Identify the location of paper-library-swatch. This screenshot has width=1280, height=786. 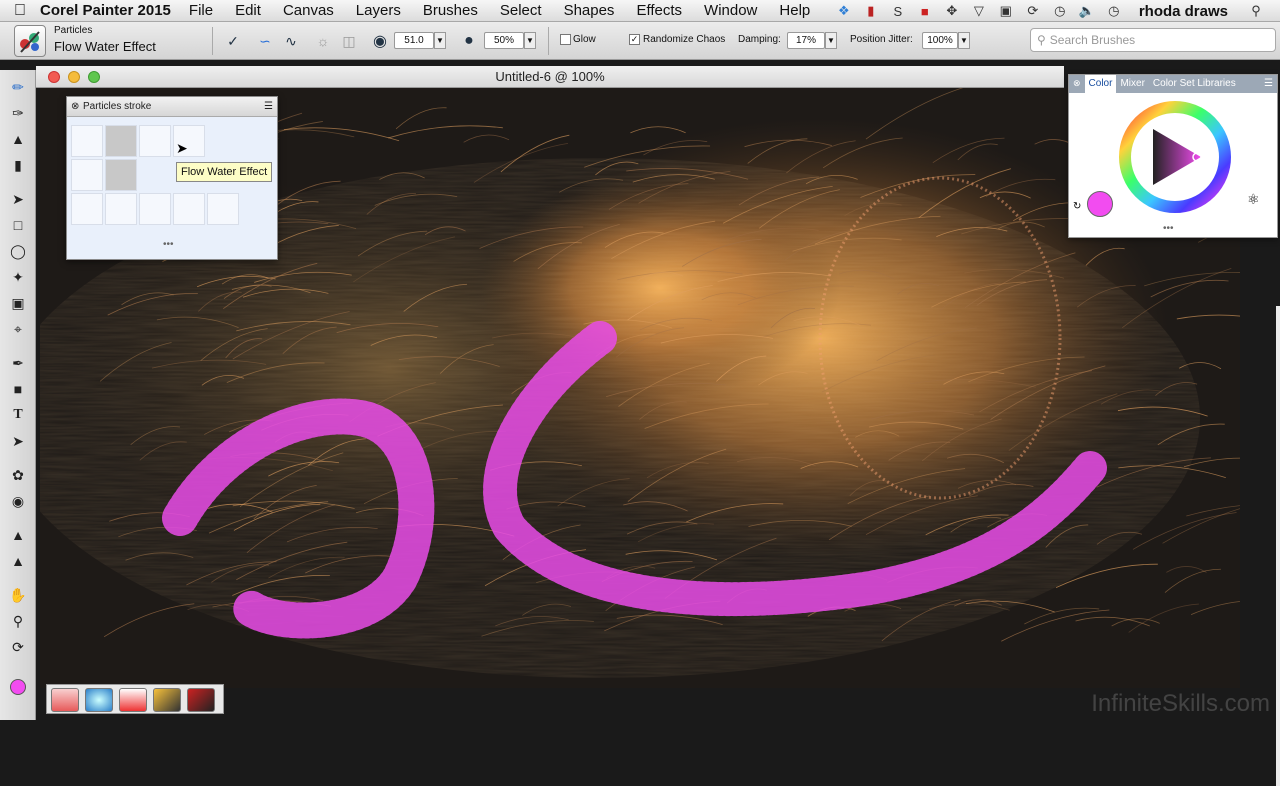
(65, 700).